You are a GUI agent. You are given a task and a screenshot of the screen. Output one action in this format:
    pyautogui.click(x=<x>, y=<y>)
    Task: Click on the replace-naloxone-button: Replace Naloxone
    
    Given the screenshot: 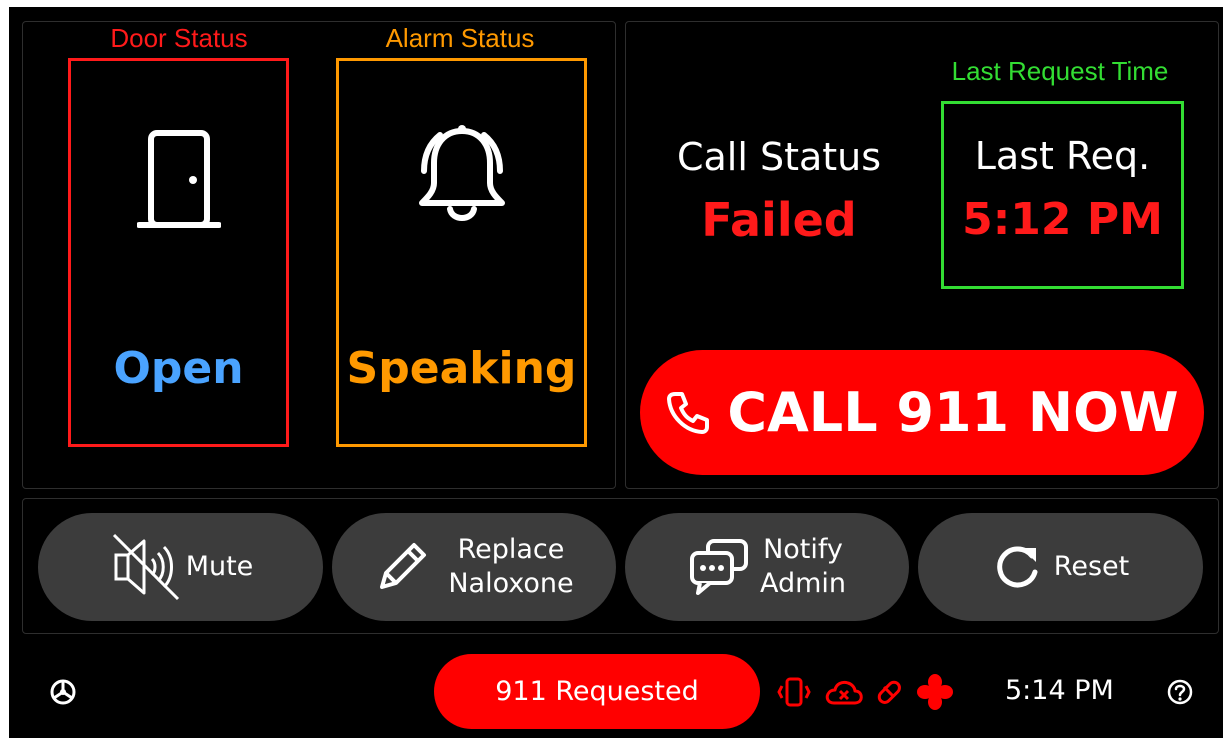 What is the action you would take?
    pyautogui.click(x=474, y=567)
    